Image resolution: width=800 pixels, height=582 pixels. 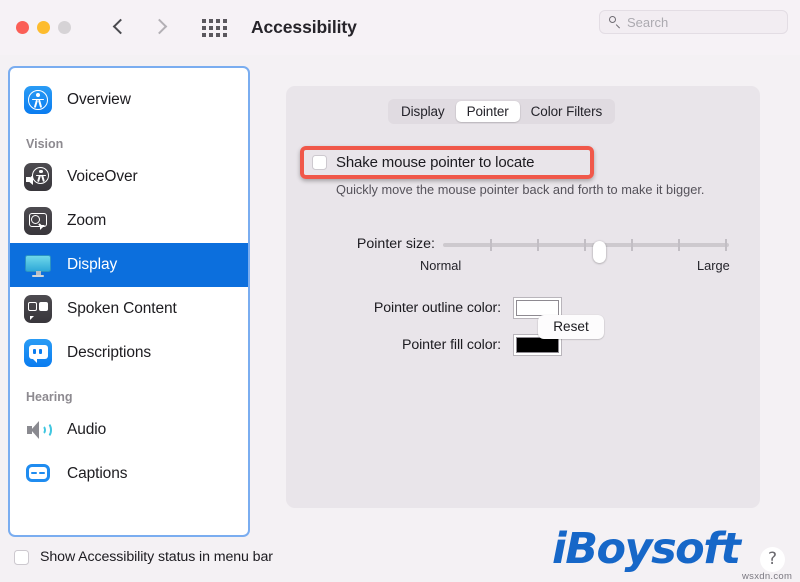 What do you see at coordinates (119, 27) in the screenshot?
I see `back-icon` at bounding box center [119, 27].